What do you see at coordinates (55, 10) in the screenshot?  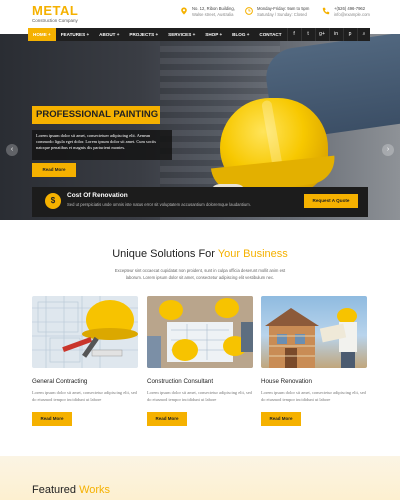 I see `logo-name: METAL` at bounding box center [55, 10].